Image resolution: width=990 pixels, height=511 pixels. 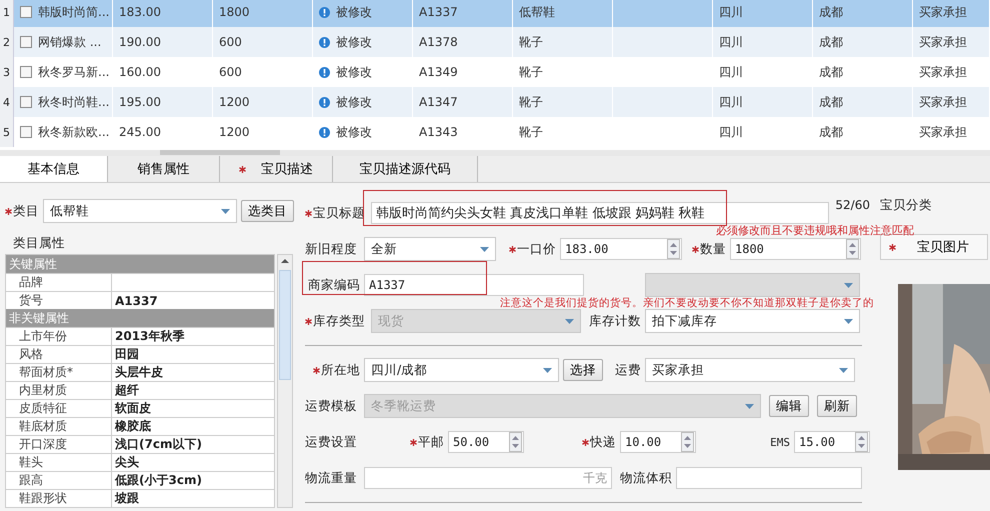 I want to click on tab: 宝贝图片, so click(x=934, y=247).